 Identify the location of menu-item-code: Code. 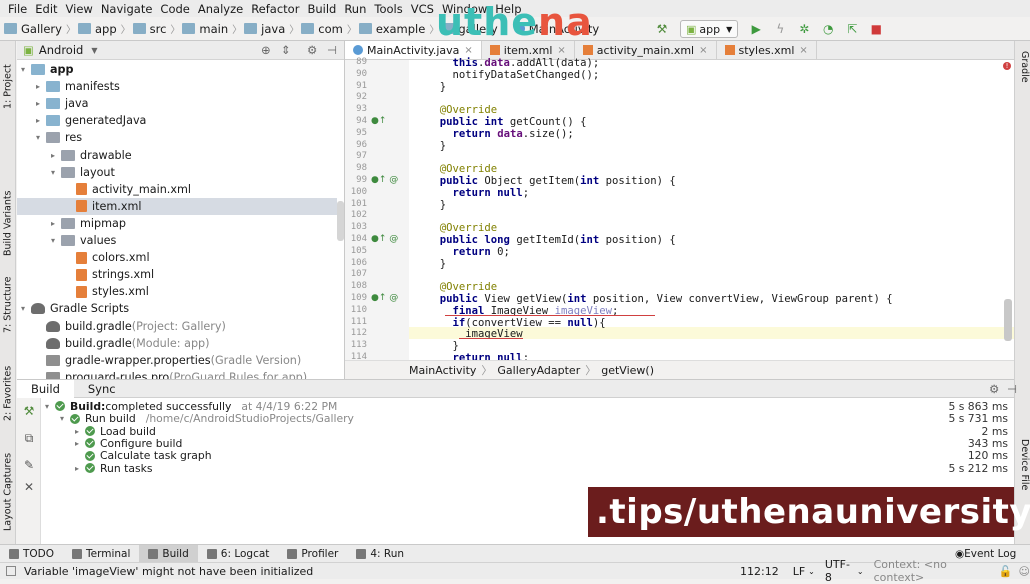
(174, 9).